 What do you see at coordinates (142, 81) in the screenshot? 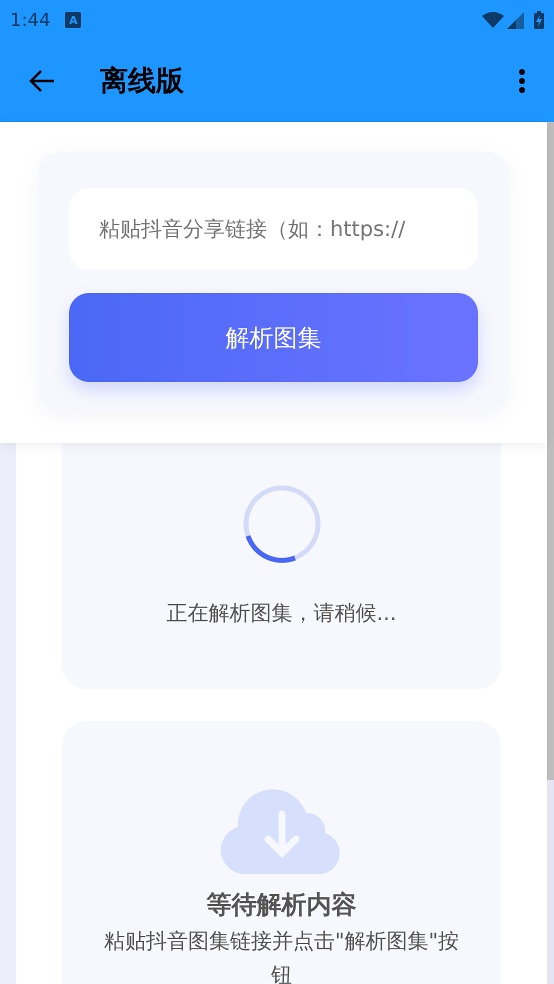
I see `app-bar-title: 离线版` at bounding box center [142, 81].